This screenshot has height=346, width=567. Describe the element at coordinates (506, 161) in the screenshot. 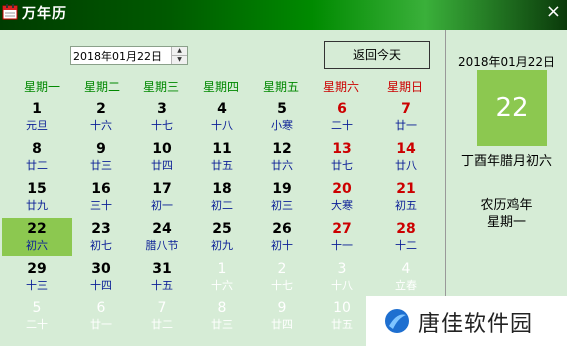

I see `lunar-date: 丁酉年腊月初六` at that location.